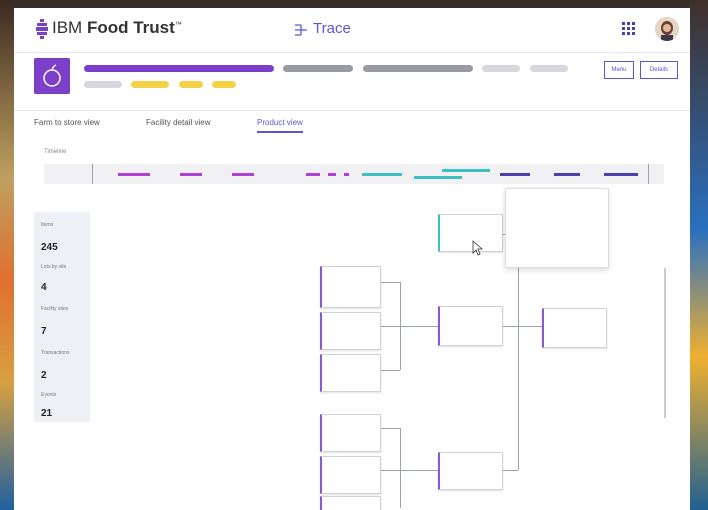  Describe the element at coordinates (55, 353) in the screenshot. I see `stat-label: Transactions` at that location.